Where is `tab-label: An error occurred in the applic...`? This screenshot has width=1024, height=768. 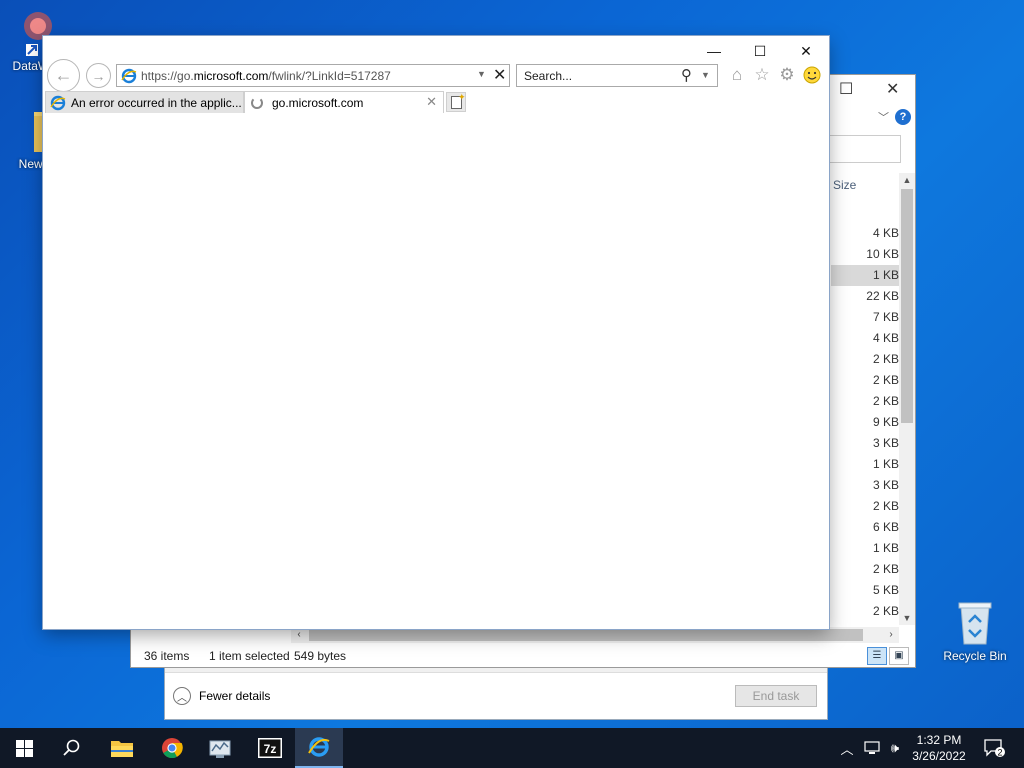
tab-label: An error occurred in the applic... is located at coordinates (156, 102).